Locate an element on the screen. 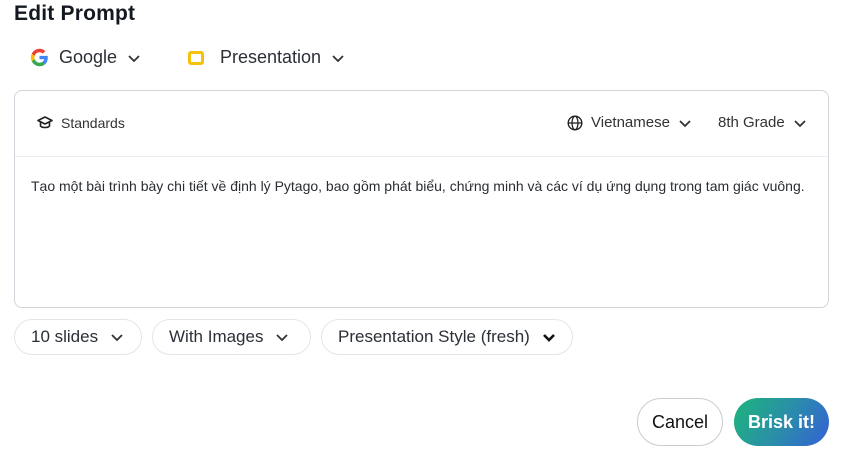 This screenshot has width=849, height=451. style-label: Presentation Style (fresh) is located at coordinates (434, 336).